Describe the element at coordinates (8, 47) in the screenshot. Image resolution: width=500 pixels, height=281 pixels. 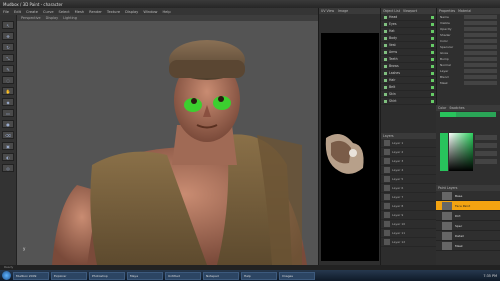
I see `rotate-tool-icon: ↻` at that location.